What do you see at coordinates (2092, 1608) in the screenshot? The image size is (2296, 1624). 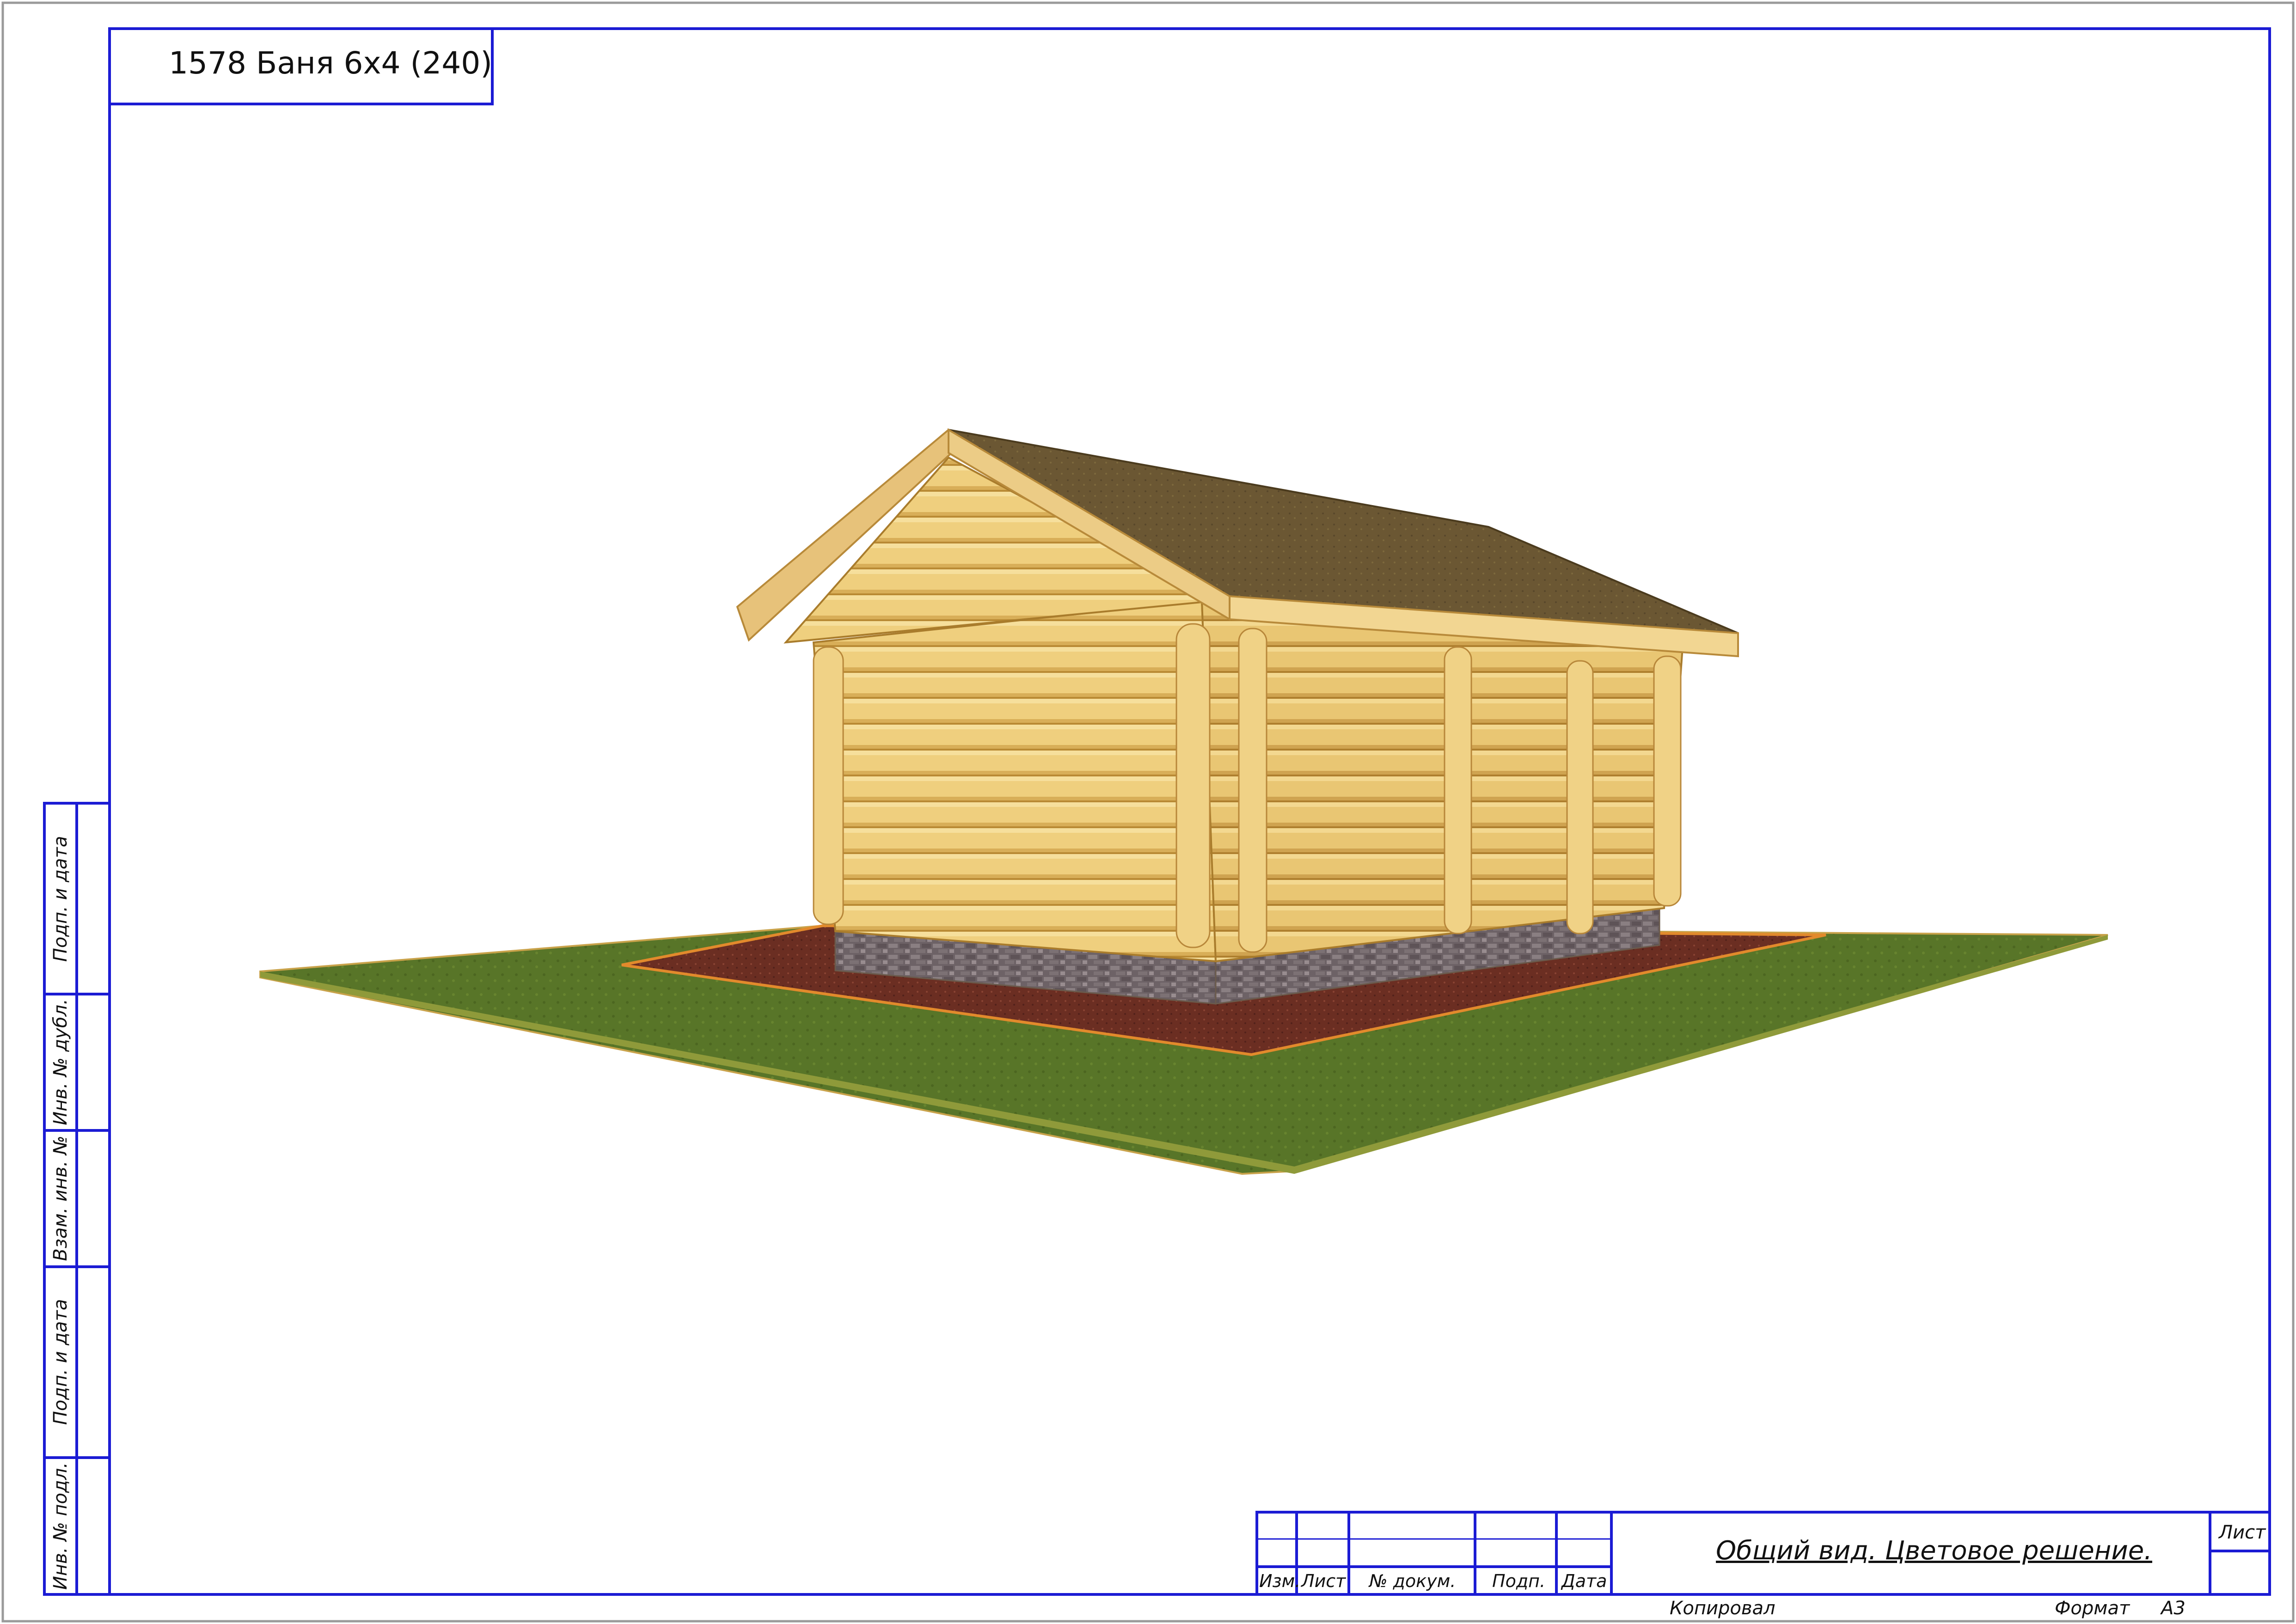 I see `format-label: Формат` at bounding box center [2092, 1608].